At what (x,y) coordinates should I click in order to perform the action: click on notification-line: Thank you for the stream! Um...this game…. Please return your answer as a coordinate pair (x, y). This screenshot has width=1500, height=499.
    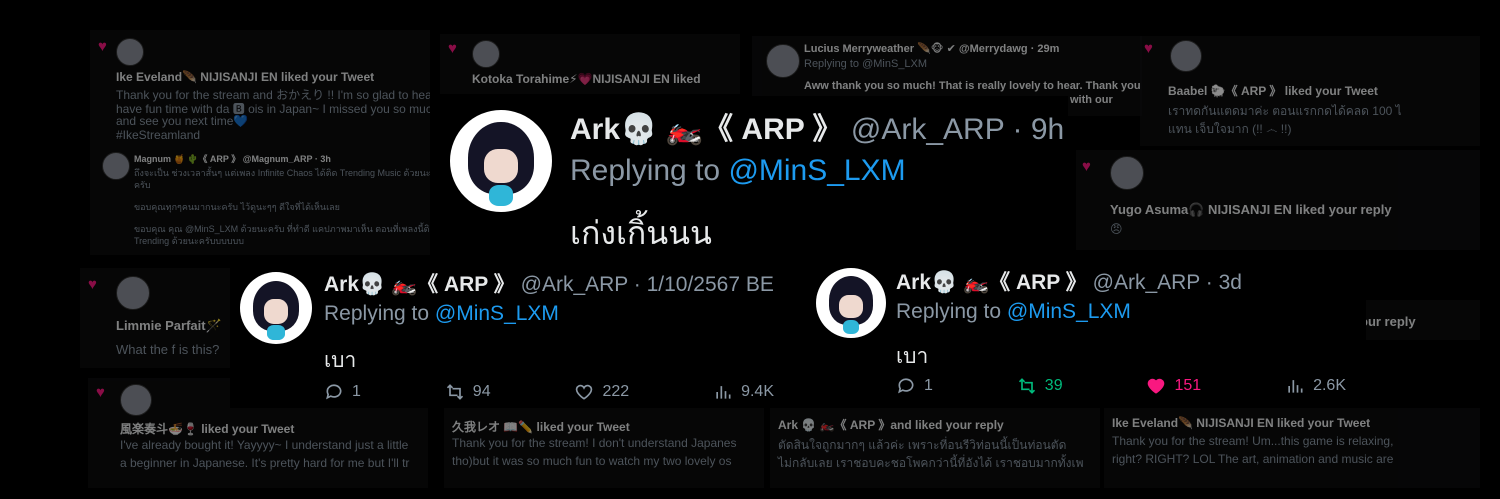
    Looking at the image, I should click on (1253, 441).